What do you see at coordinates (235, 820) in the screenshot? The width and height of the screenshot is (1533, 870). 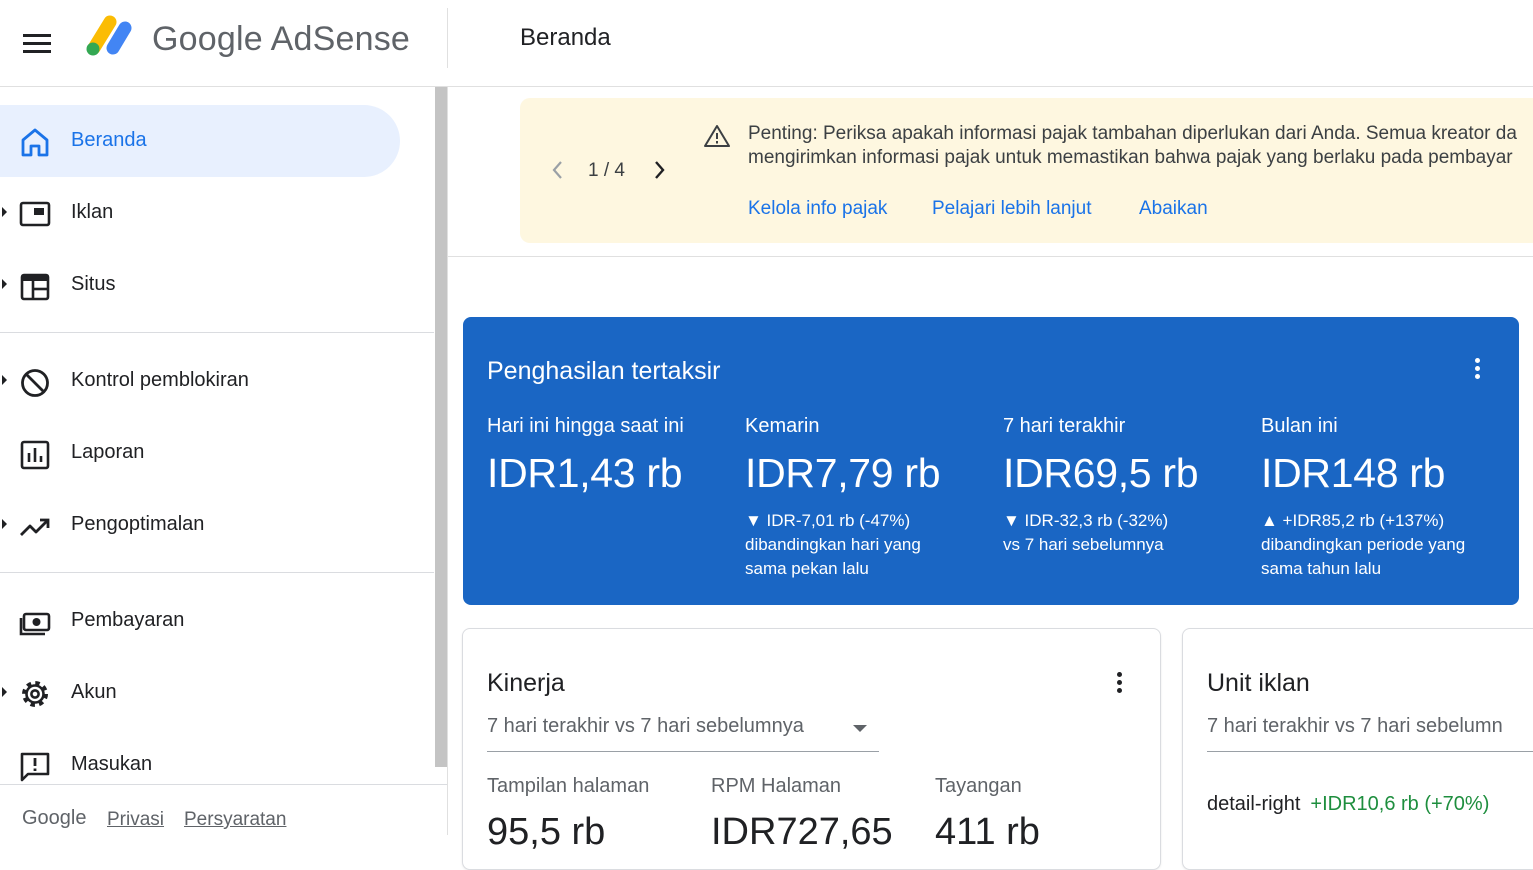 I see `terms-link: Persyaratan` at bounding box center [235, 820].